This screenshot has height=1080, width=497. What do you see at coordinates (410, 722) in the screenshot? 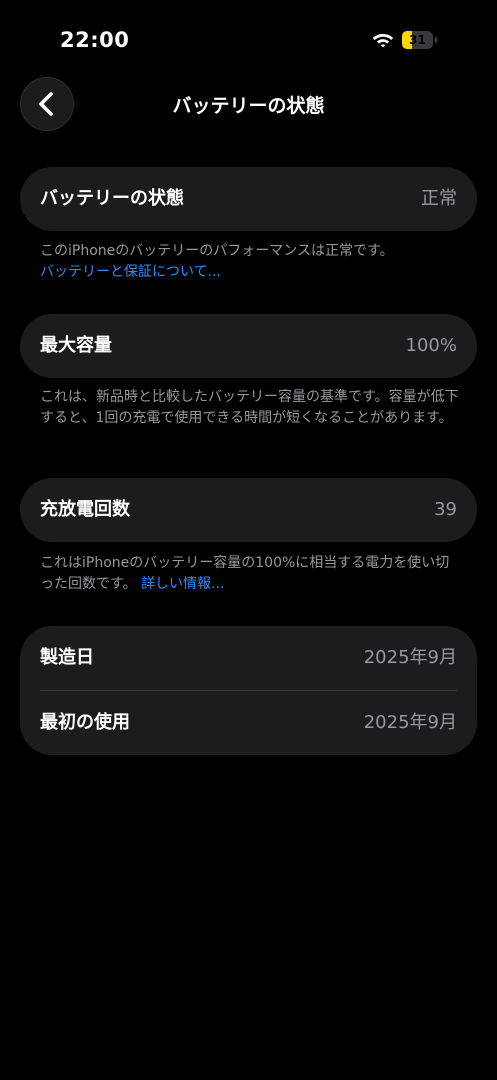
I see `first-use-value: 2025年9月` at bounding box center [410, 722].